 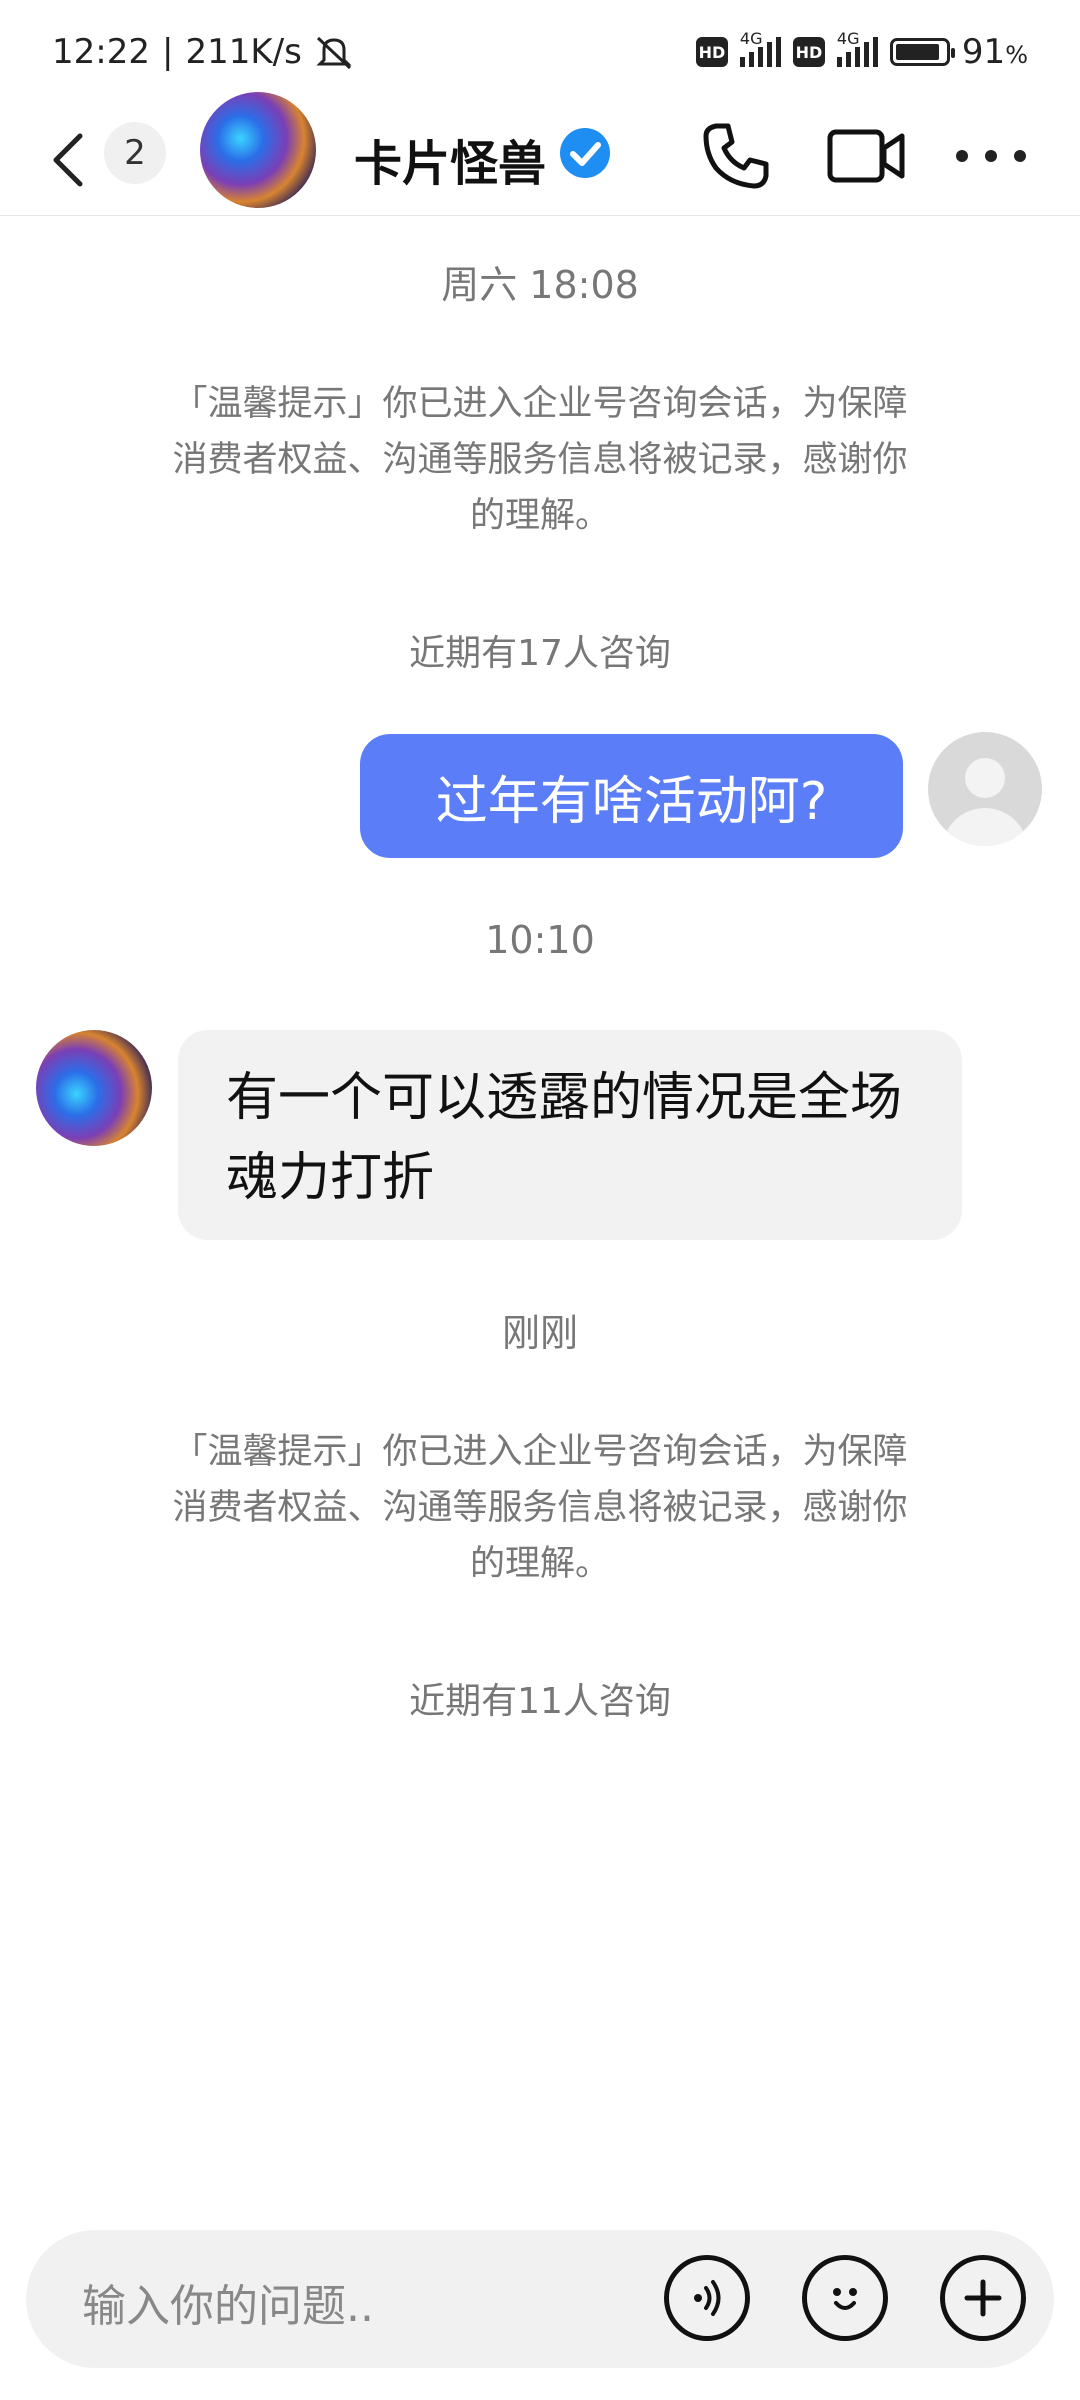 I want to click on bot-avatar, so click(x=94, y=1088).